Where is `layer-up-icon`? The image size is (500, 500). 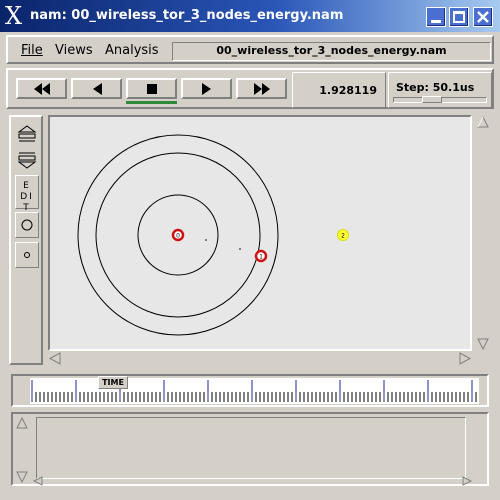 layer-up-icon is located at coordinates (27, 133).